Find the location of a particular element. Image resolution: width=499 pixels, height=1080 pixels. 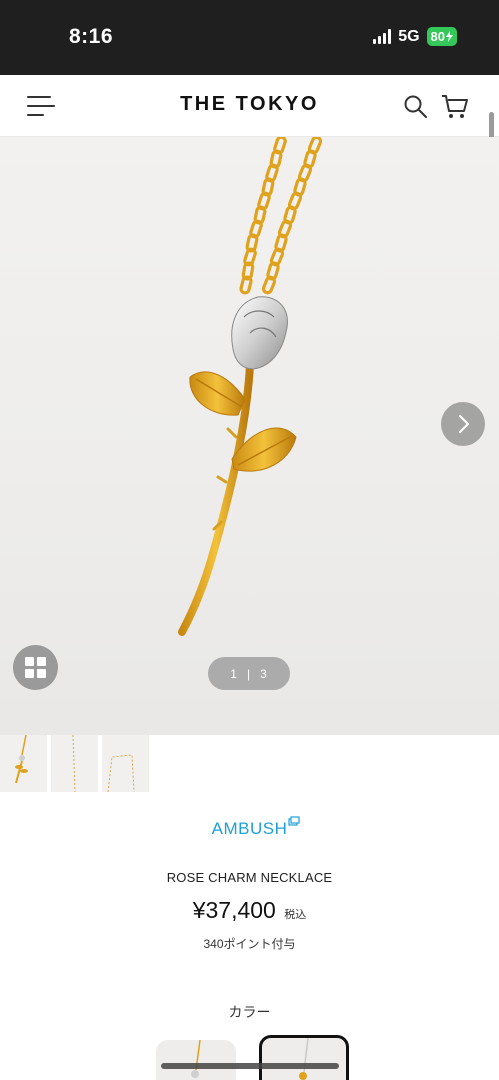

cart-icon is located at coordinates (455, 107).